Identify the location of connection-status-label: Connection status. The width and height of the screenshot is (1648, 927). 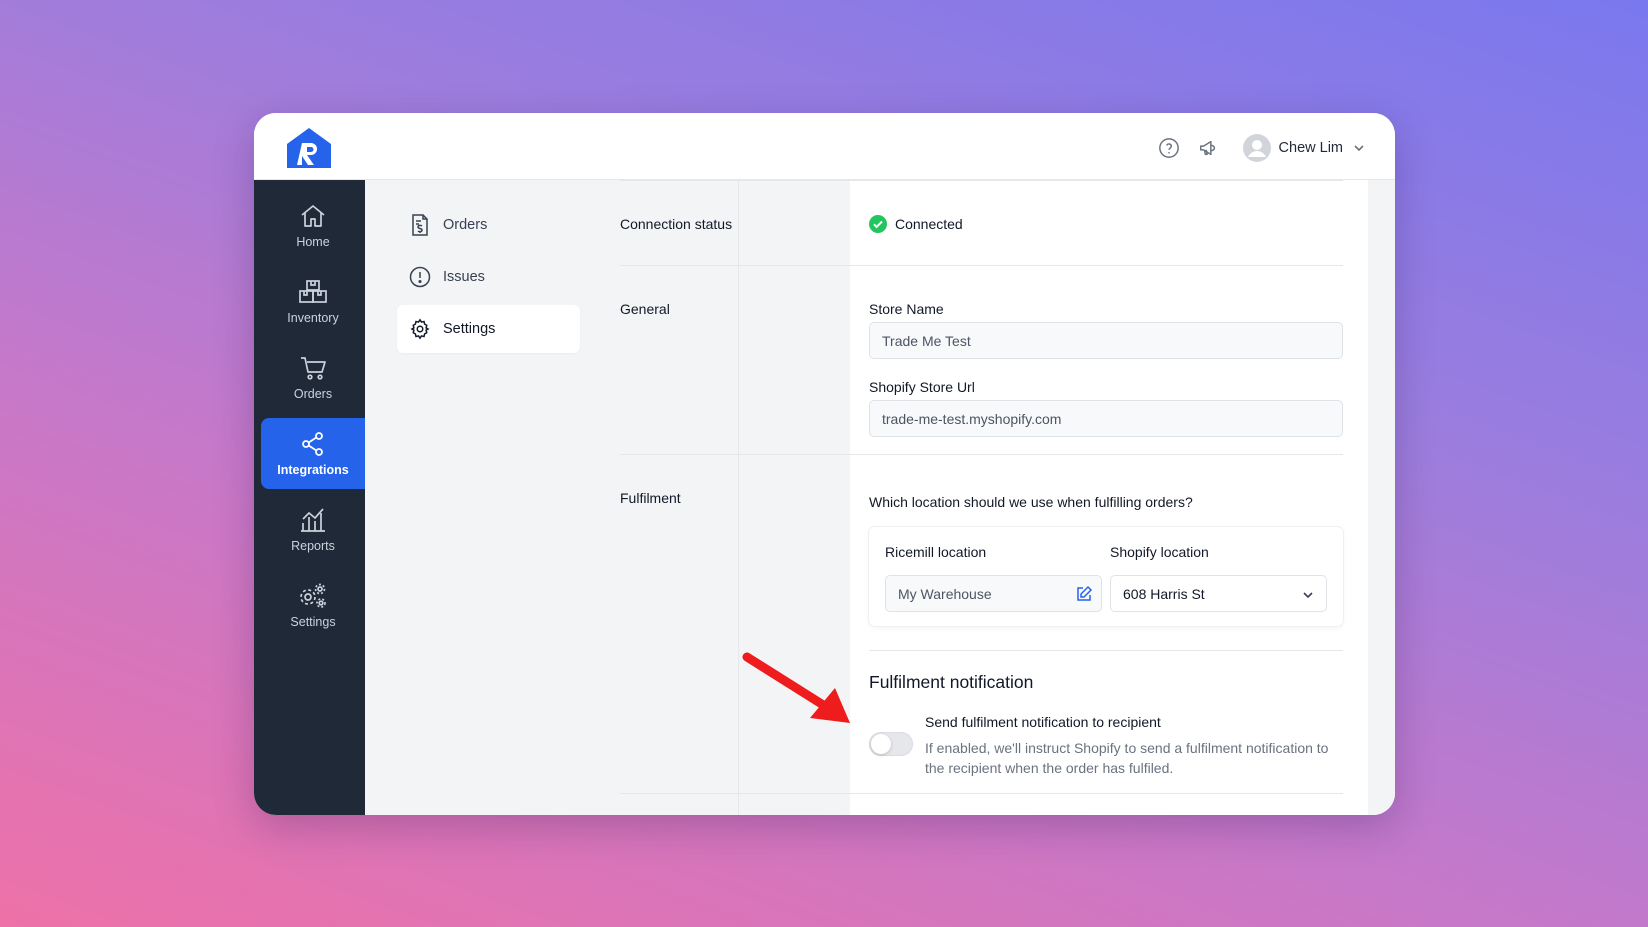
(676, 224).